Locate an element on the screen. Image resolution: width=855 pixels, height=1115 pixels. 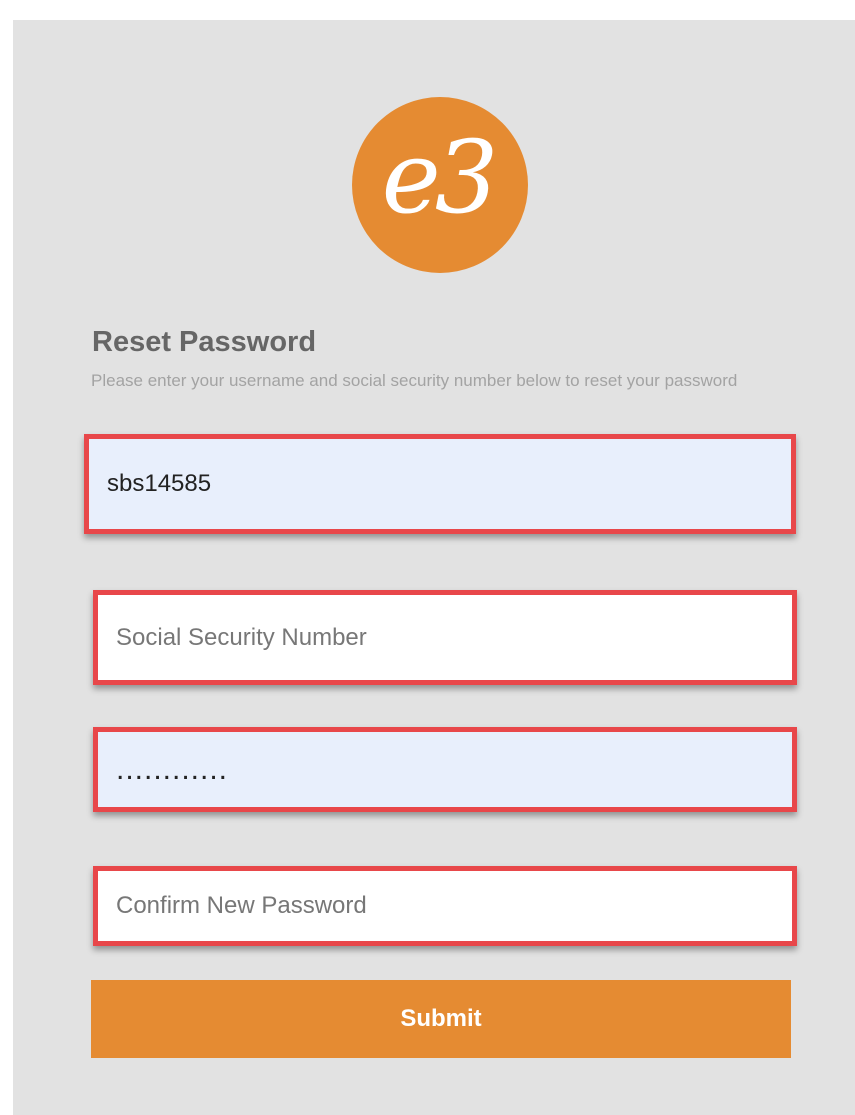
submit-button: Submit is located at coordinates (441, 1019).